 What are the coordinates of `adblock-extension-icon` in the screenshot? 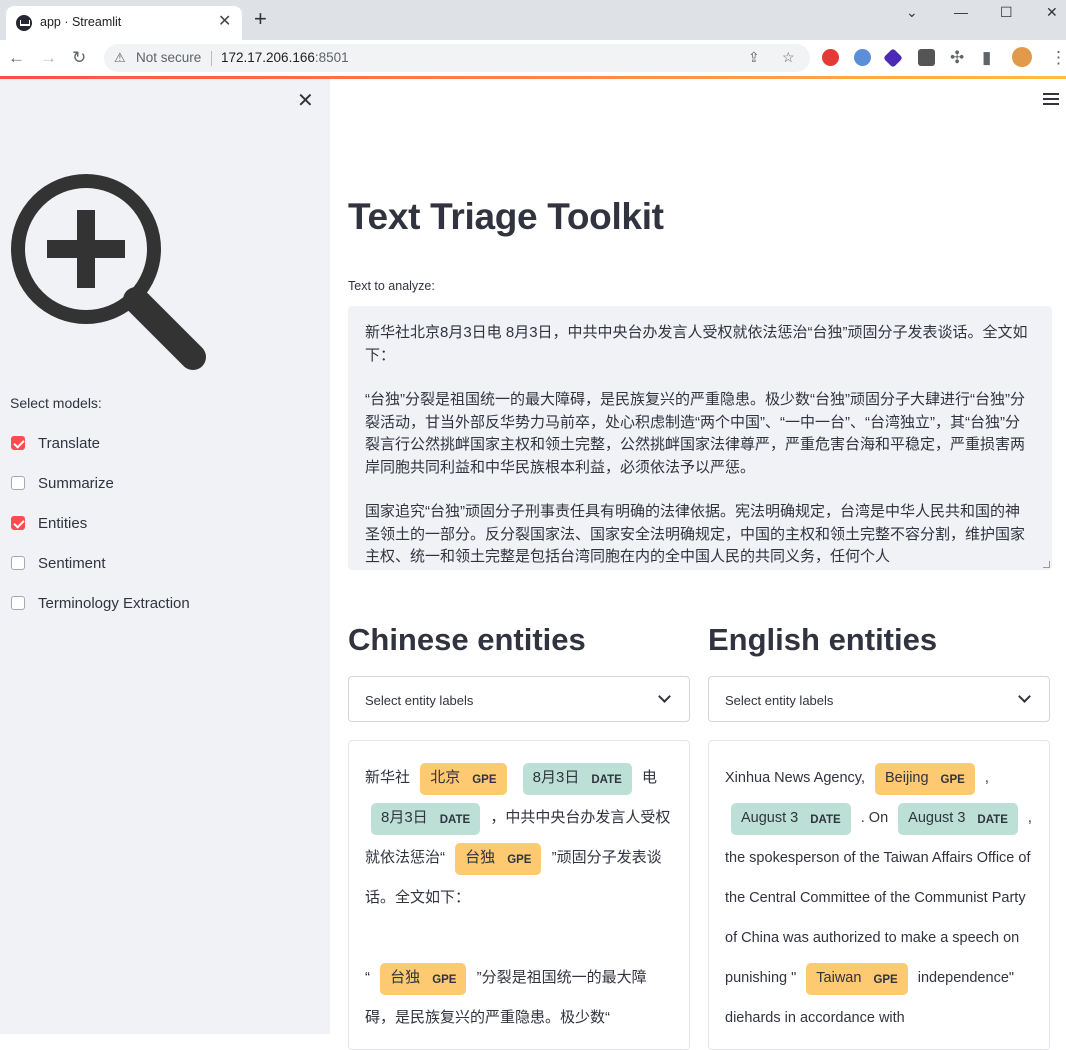 It's located at (830, 57).